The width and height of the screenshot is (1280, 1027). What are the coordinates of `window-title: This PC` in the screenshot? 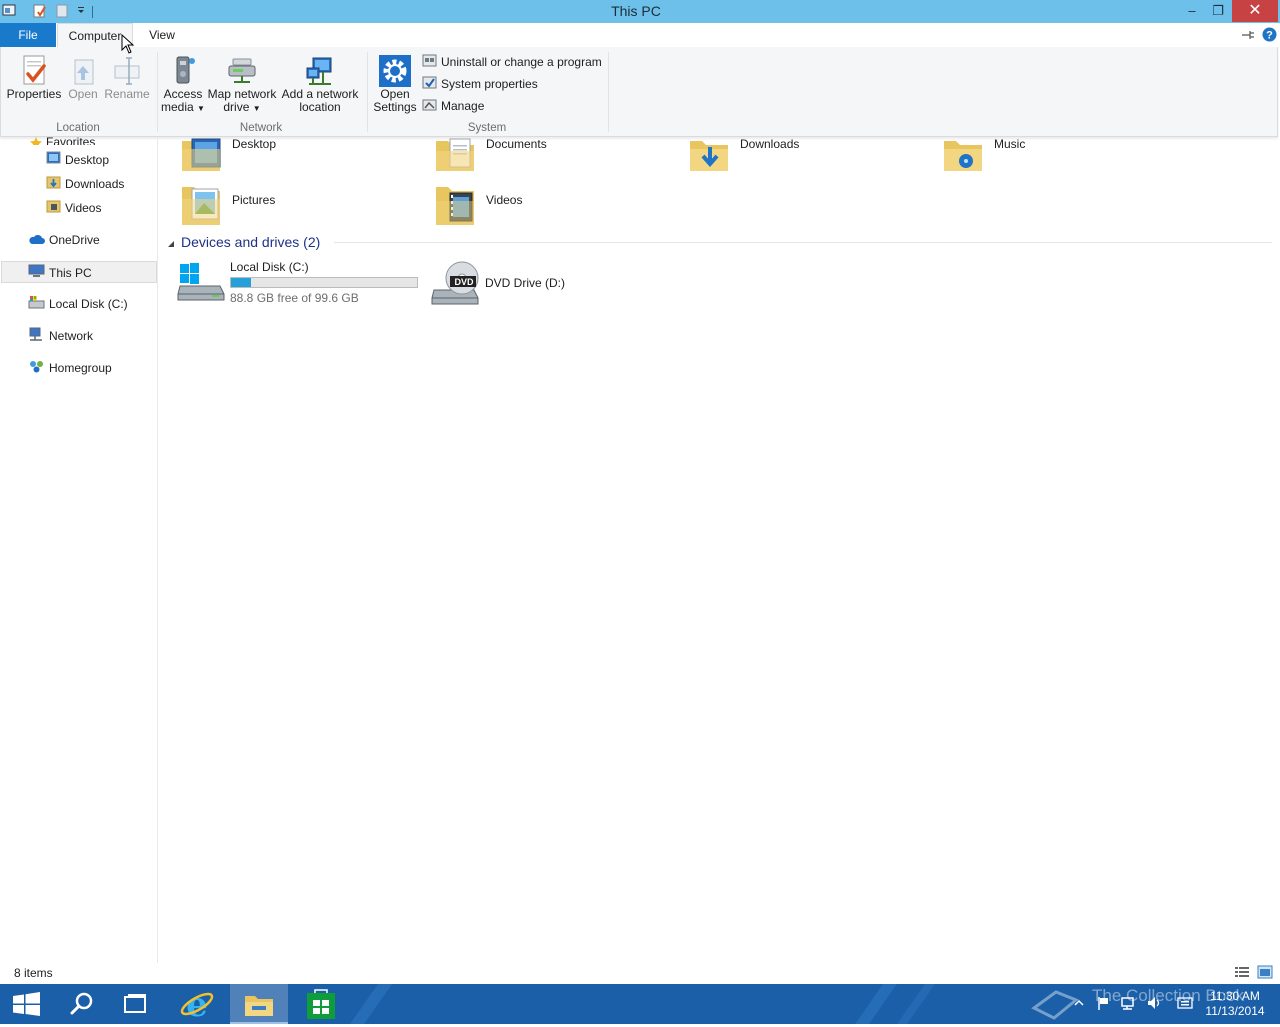 It's located at (636, 11).